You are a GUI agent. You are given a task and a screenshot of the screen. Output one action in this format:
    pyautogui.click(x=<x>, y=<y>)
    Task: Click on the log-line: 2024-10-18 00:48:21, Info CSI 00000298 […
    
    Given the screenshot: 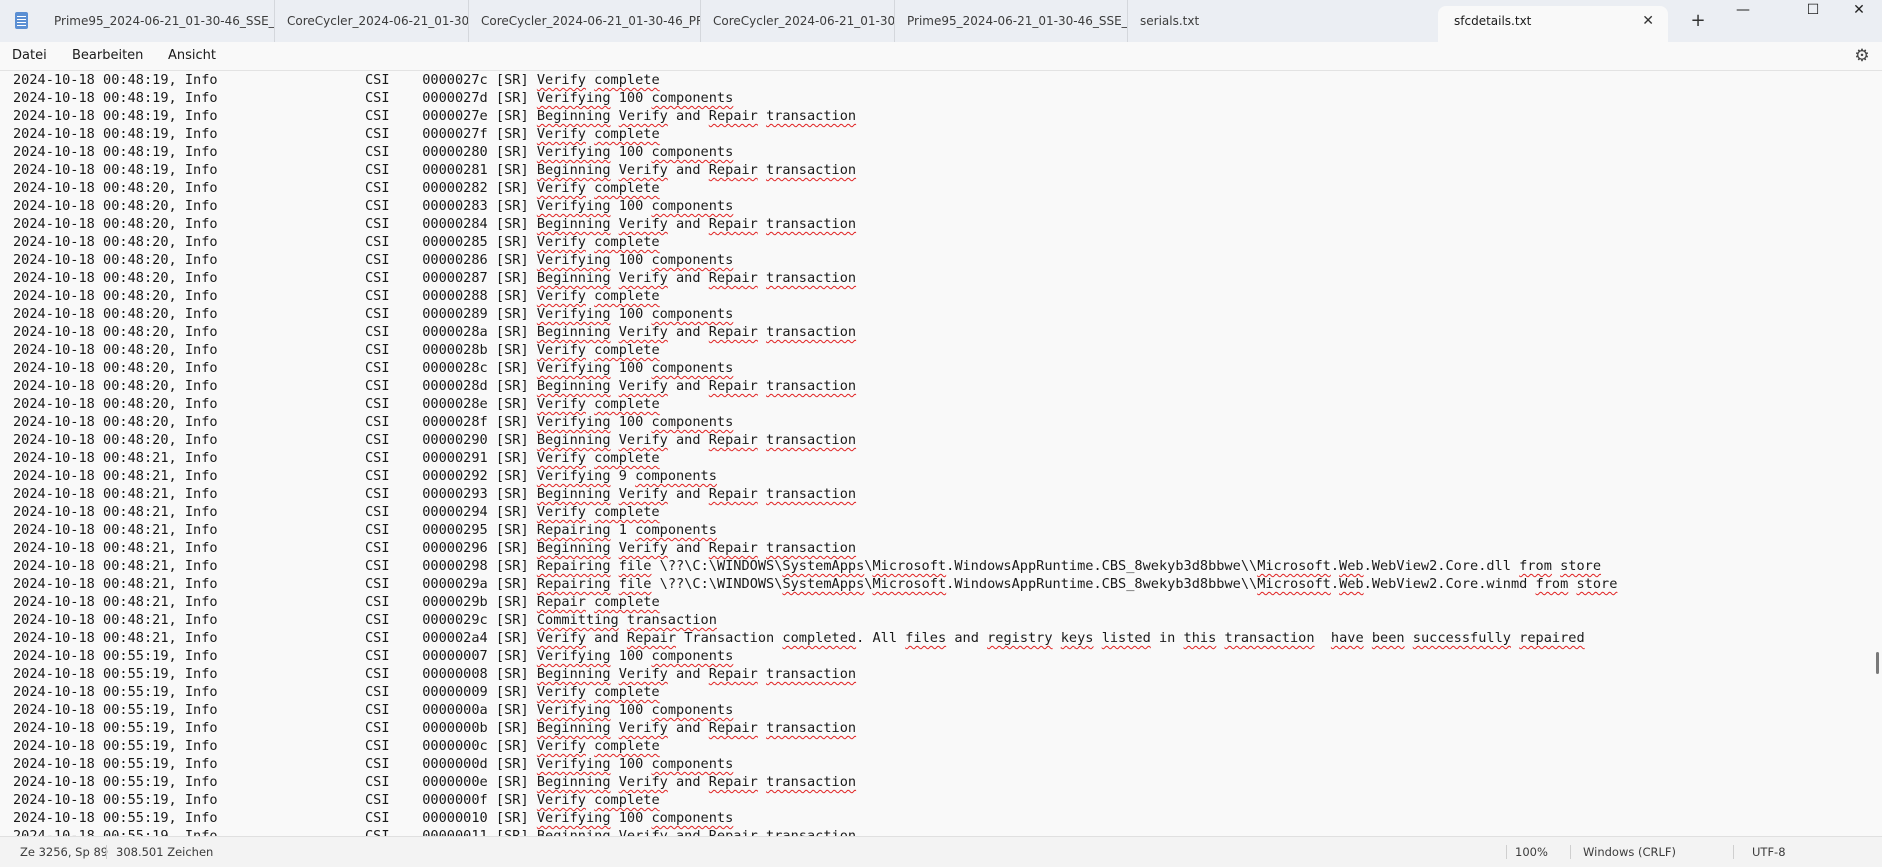 What is the action you would take?
    pyautogui.click(x=807, y=566)
    